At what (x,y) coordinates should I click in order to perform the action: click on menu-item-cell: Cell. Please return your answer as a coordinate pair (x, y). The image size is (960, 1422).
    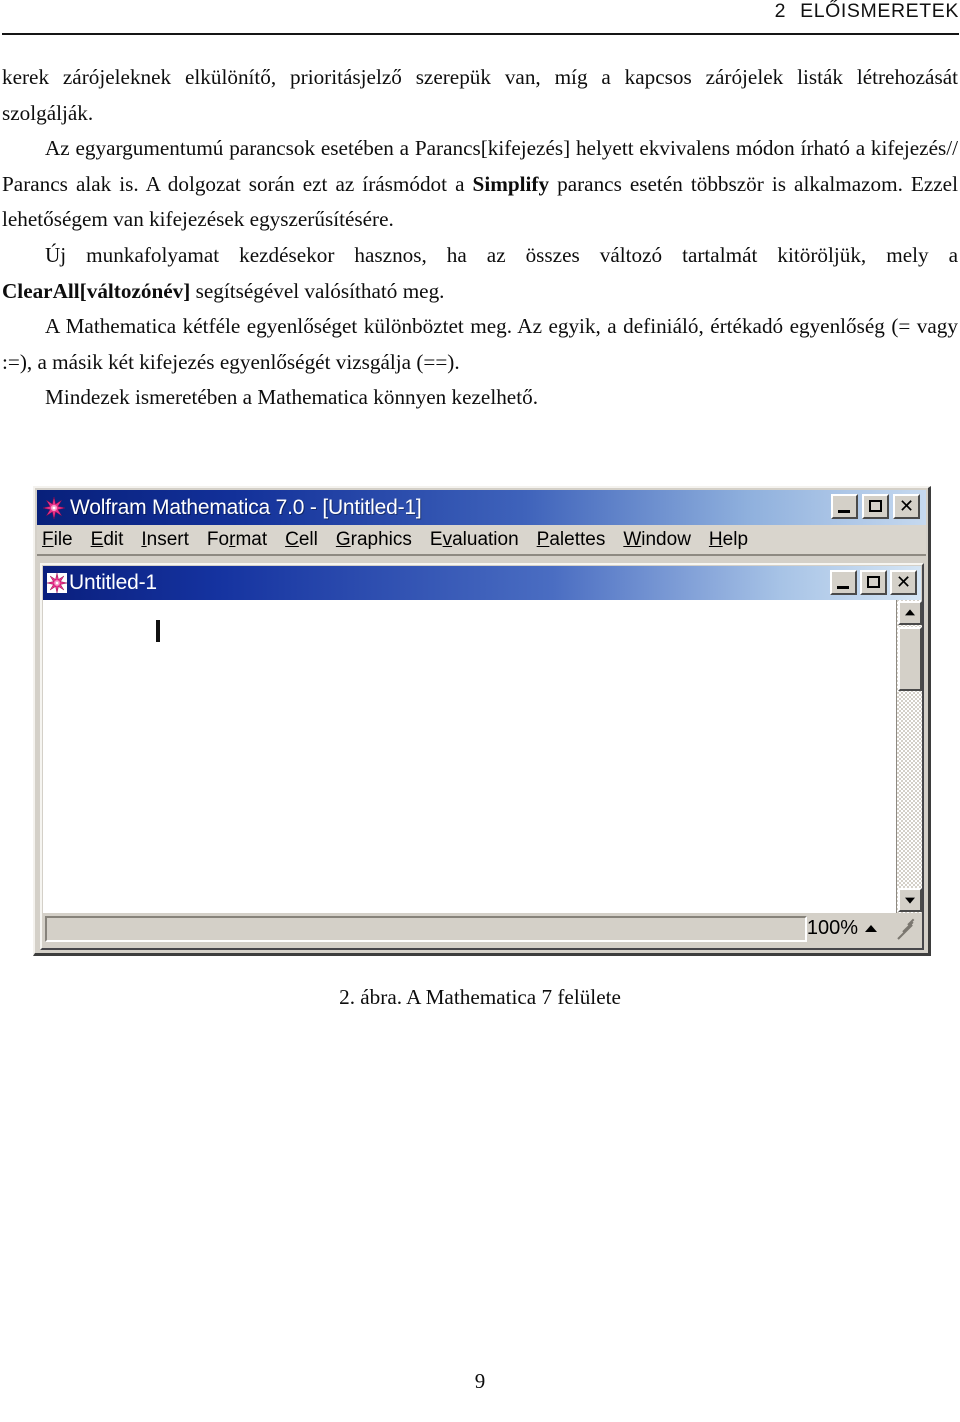
    Looking at the image, I should click on (301, 540).